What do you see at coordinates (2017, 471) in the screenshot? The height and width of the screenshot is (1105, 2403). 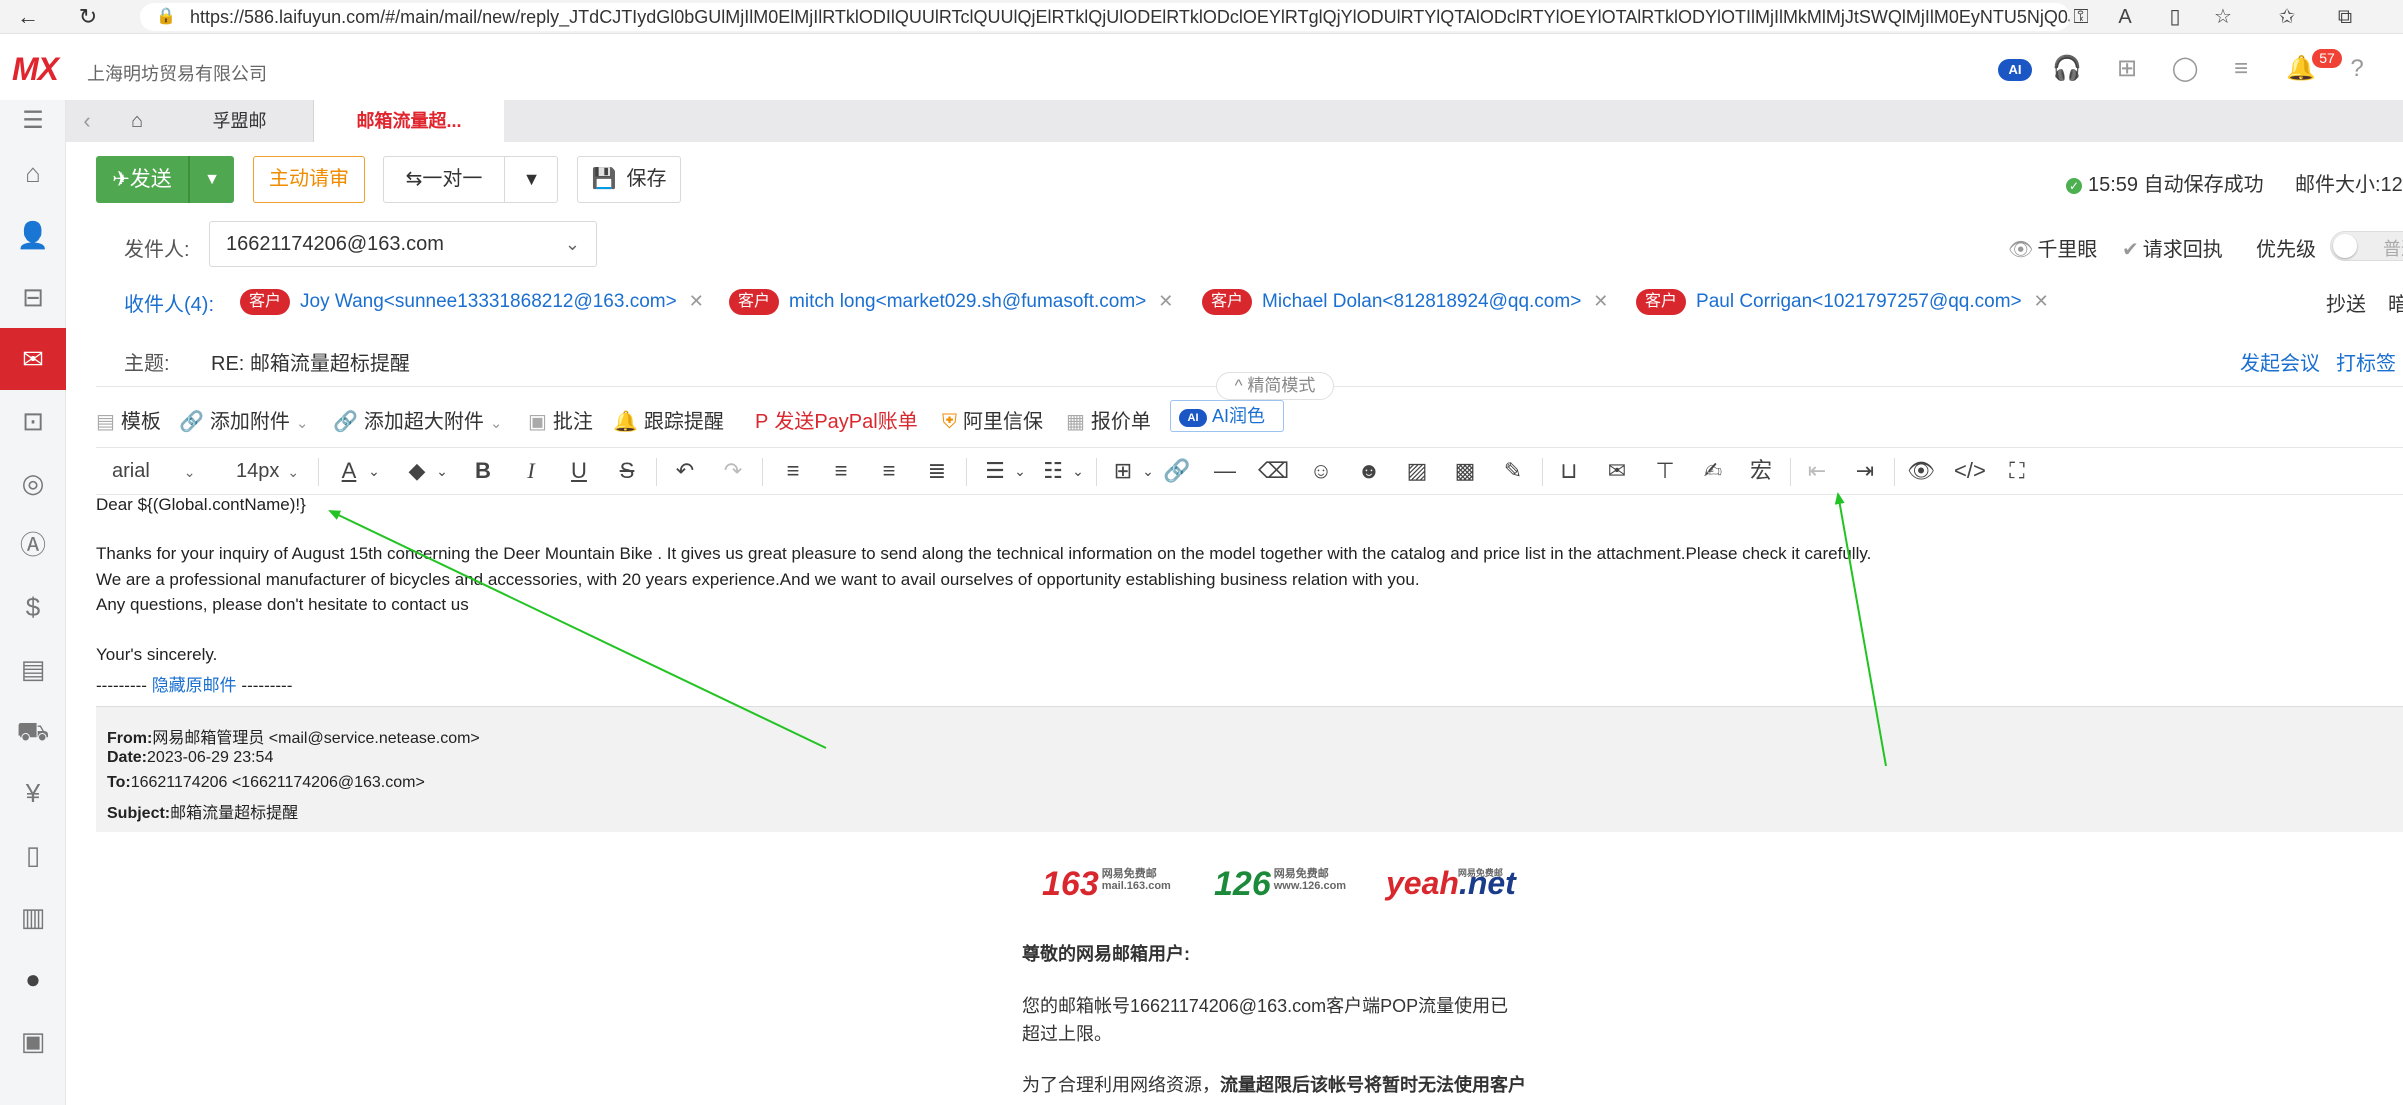 I see `fullscreen-icon: ⛶` at bounding box center [2017, 471].